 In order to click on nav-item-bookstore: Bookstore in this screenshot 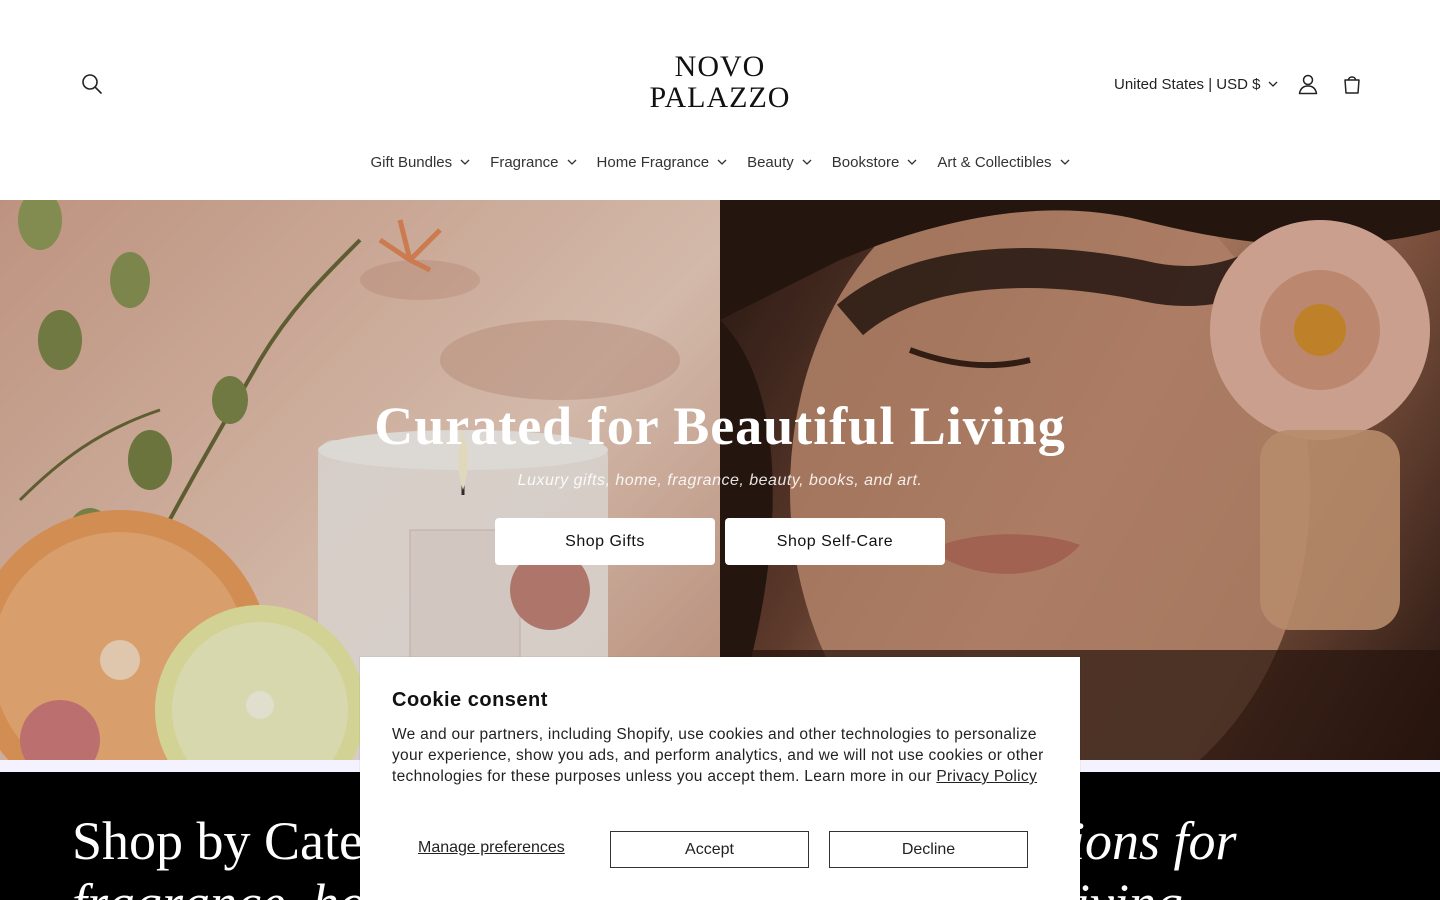, I will do `click(875, 162)`.